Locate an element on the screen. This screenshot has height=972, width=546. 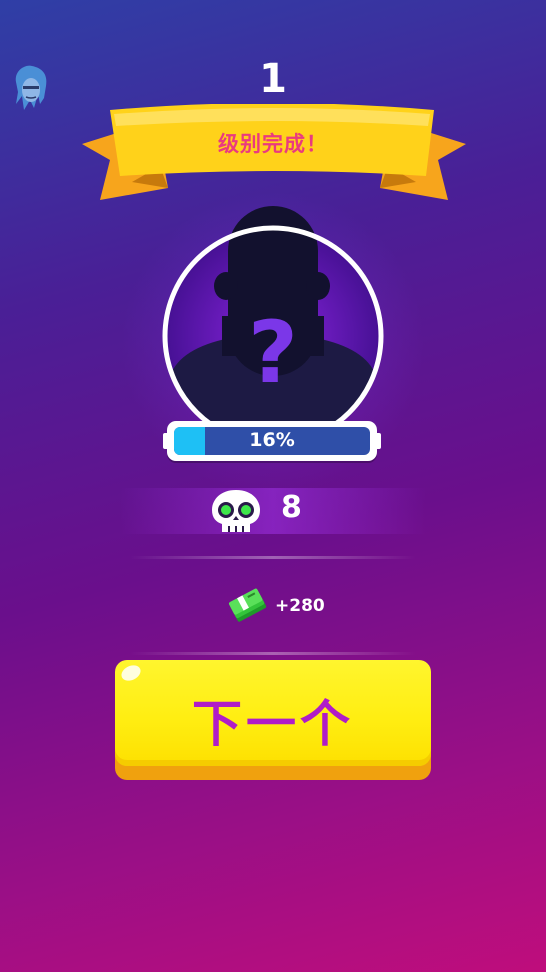
progress-label: 16% is located at coordinates (272, 440).